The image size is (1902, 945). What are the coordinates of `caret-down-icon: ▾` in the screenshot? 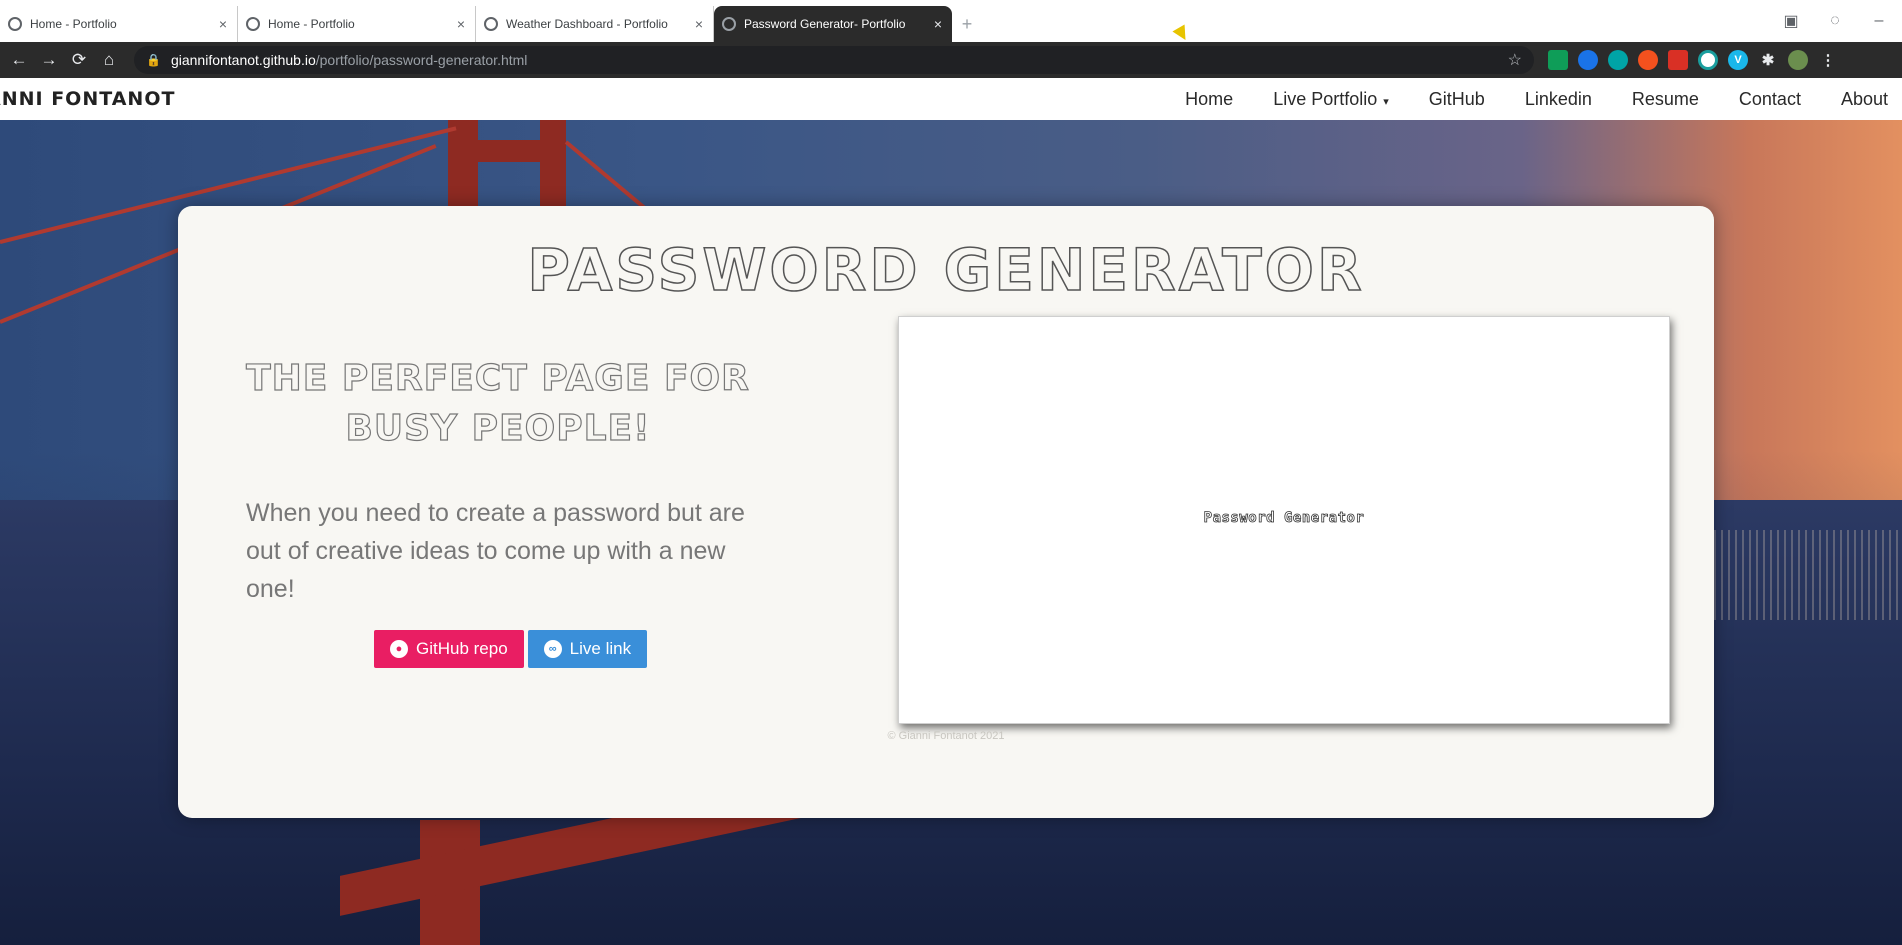 It's located at (1386, 101).